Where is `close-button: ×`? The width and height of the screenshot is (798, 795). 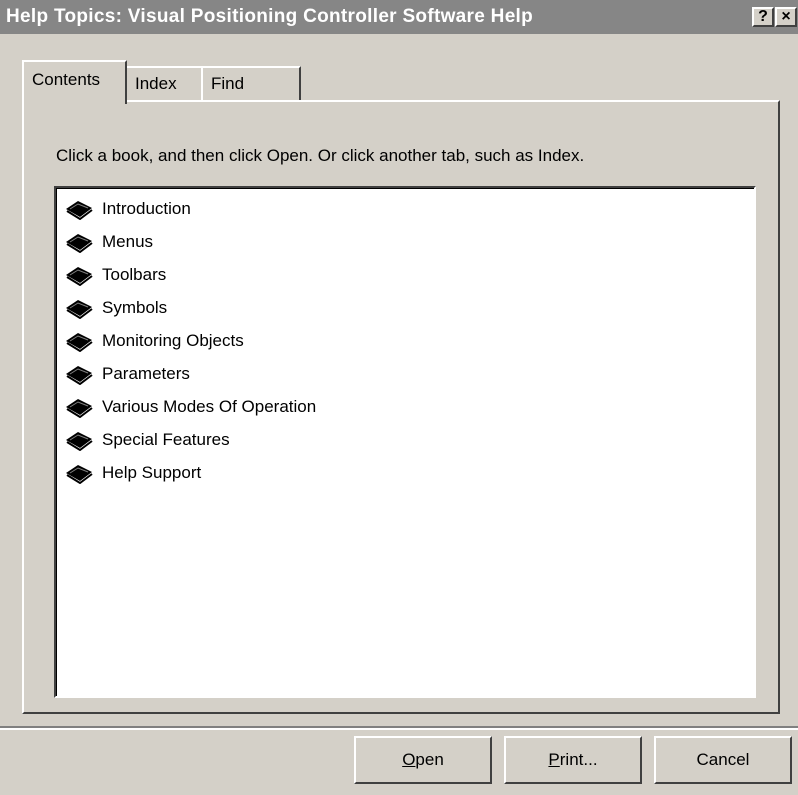
close-button: × is located at coordinates (786, 17).